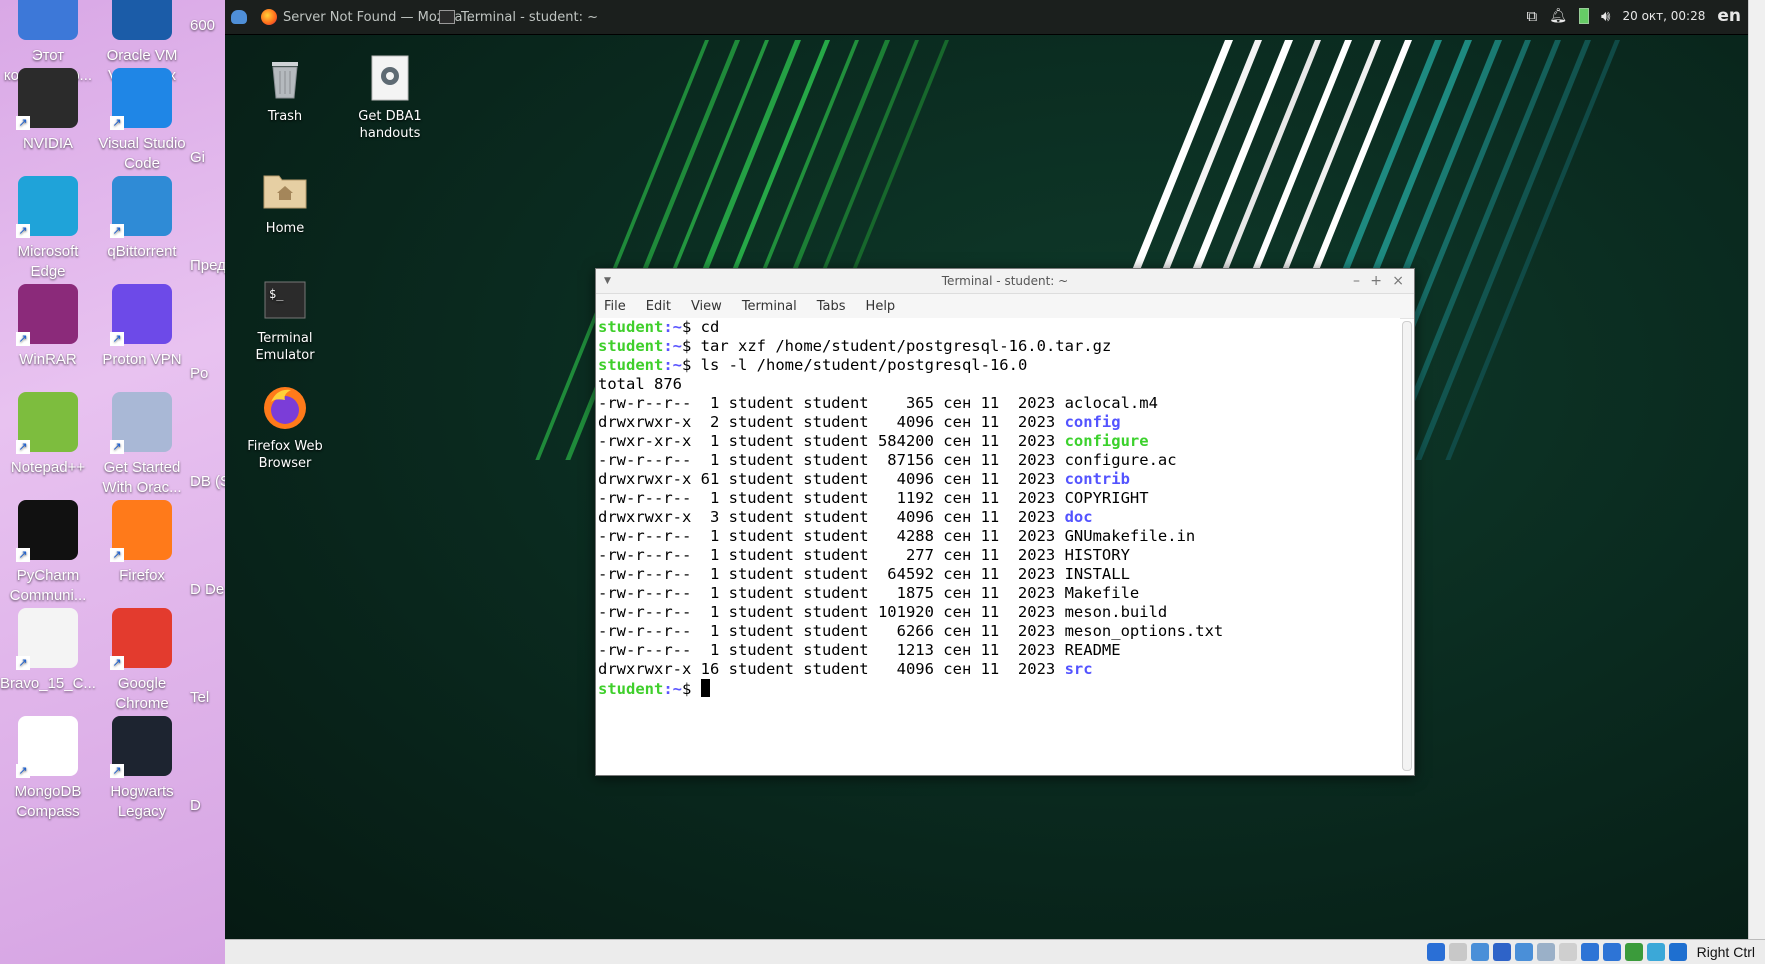 The height and width of the screenshot is (964, 1765). Describe the element at coordinates (607, 281) in the screenshot. I see `window-menu-icon: ▼` at that location.